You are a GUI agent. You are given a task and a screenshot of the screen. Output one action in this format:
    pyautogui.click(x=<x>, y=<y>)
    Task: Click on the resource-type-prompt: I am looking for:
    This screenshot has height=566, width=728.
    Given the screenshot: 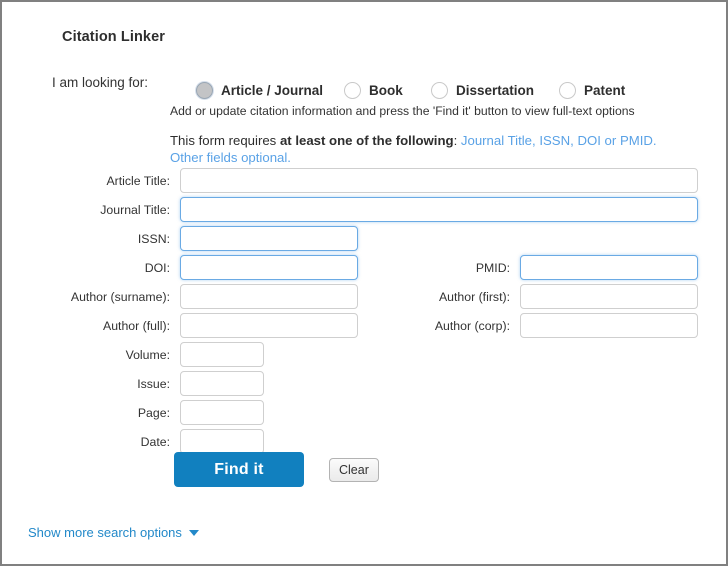 What is the action you would take?
    pyautogui.click(x=100, y=82)
    